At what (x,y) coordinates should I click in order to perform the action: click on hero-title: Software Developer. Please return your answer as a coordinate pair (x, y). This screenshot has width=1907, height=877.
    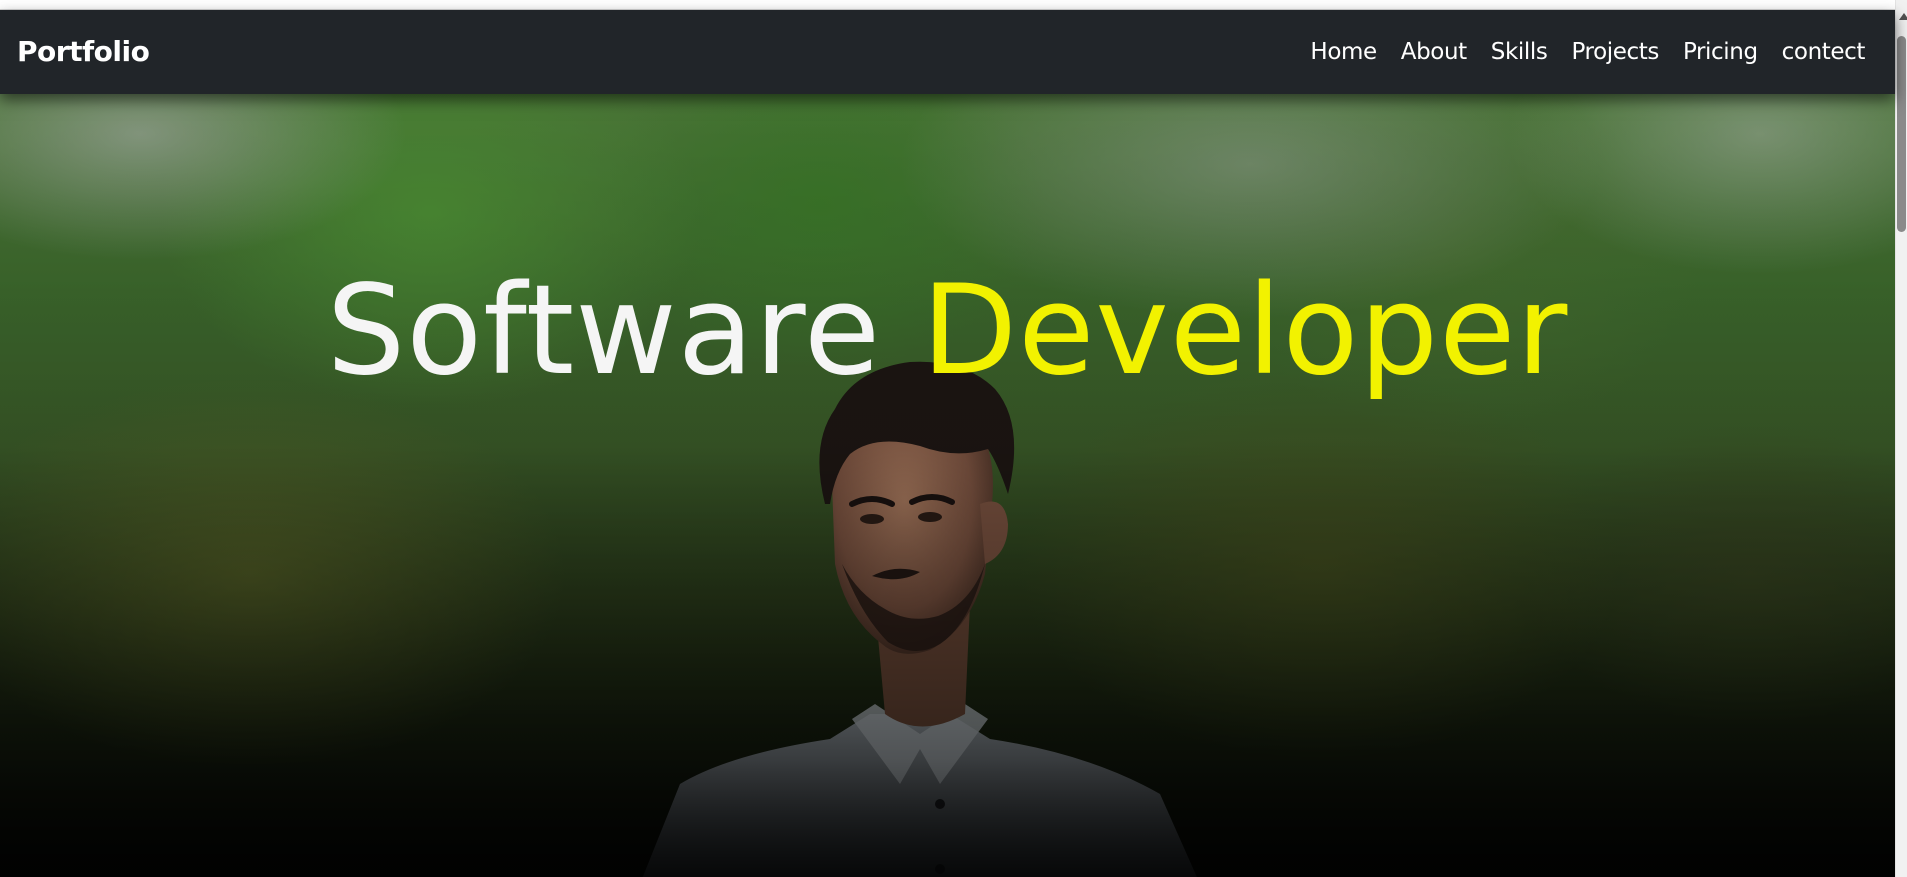
    Looking at the image, I should click on (947, 331).